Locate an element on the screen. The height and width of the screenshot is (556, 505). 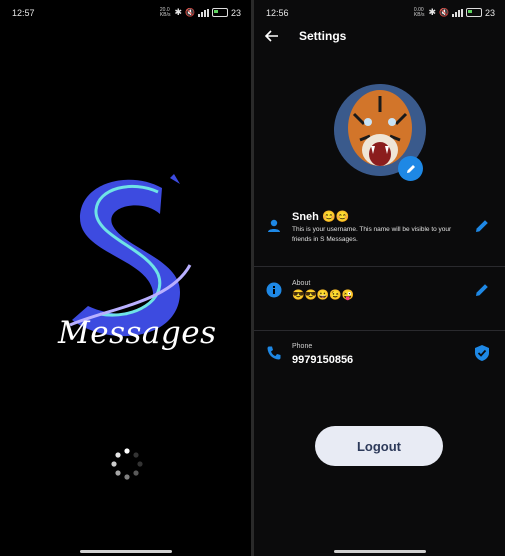
edit-avatar-button is located at coordinates (410, 168).